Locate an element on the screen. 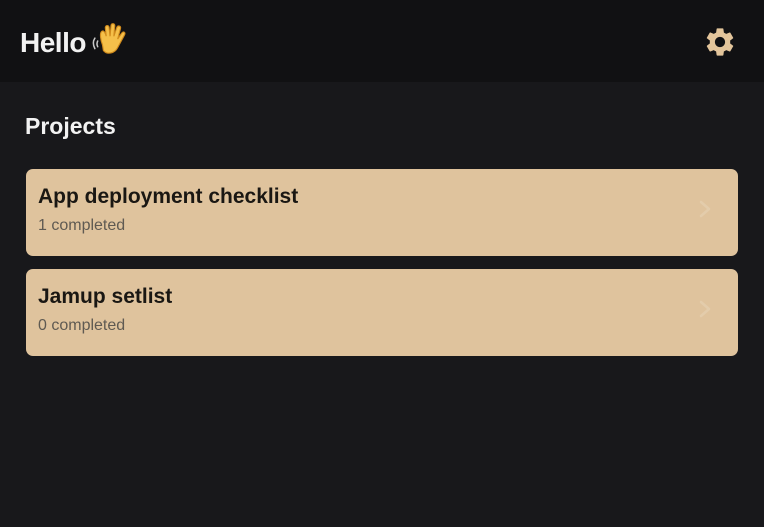 This screenshot has width=764, height=527. settings-button is located at coordinates (720, 42).